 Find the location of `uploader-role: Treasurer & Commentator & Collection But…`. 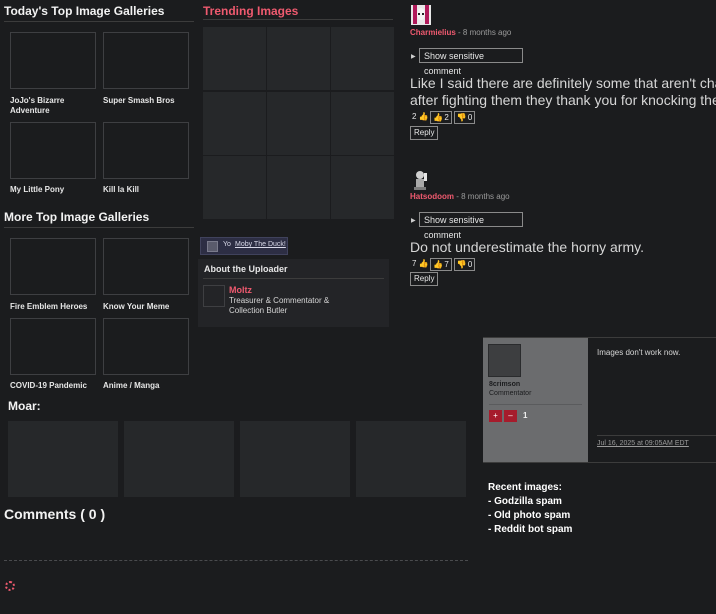

uploader-role: Treasurer & Commentator & Collection But… is located at coordinates (279, 305).